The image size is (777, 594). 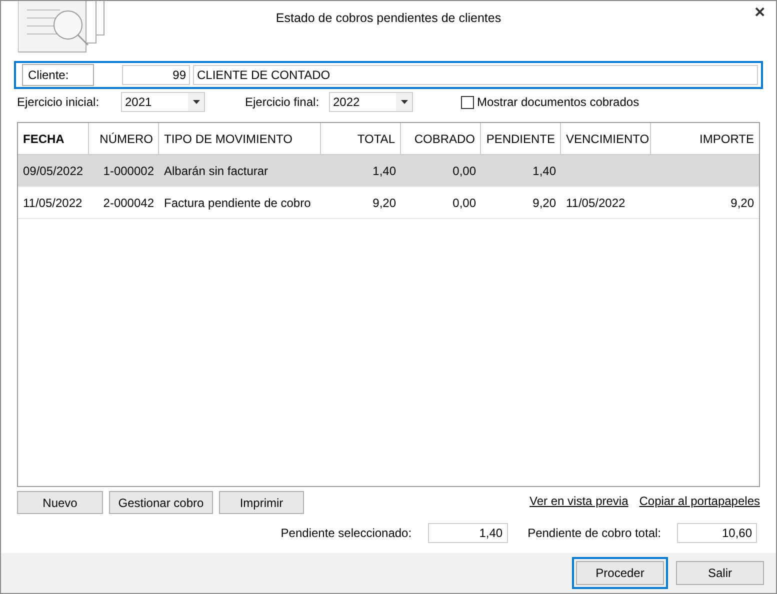 I want to click on close-button: ✕, so click(x=760, y=12).